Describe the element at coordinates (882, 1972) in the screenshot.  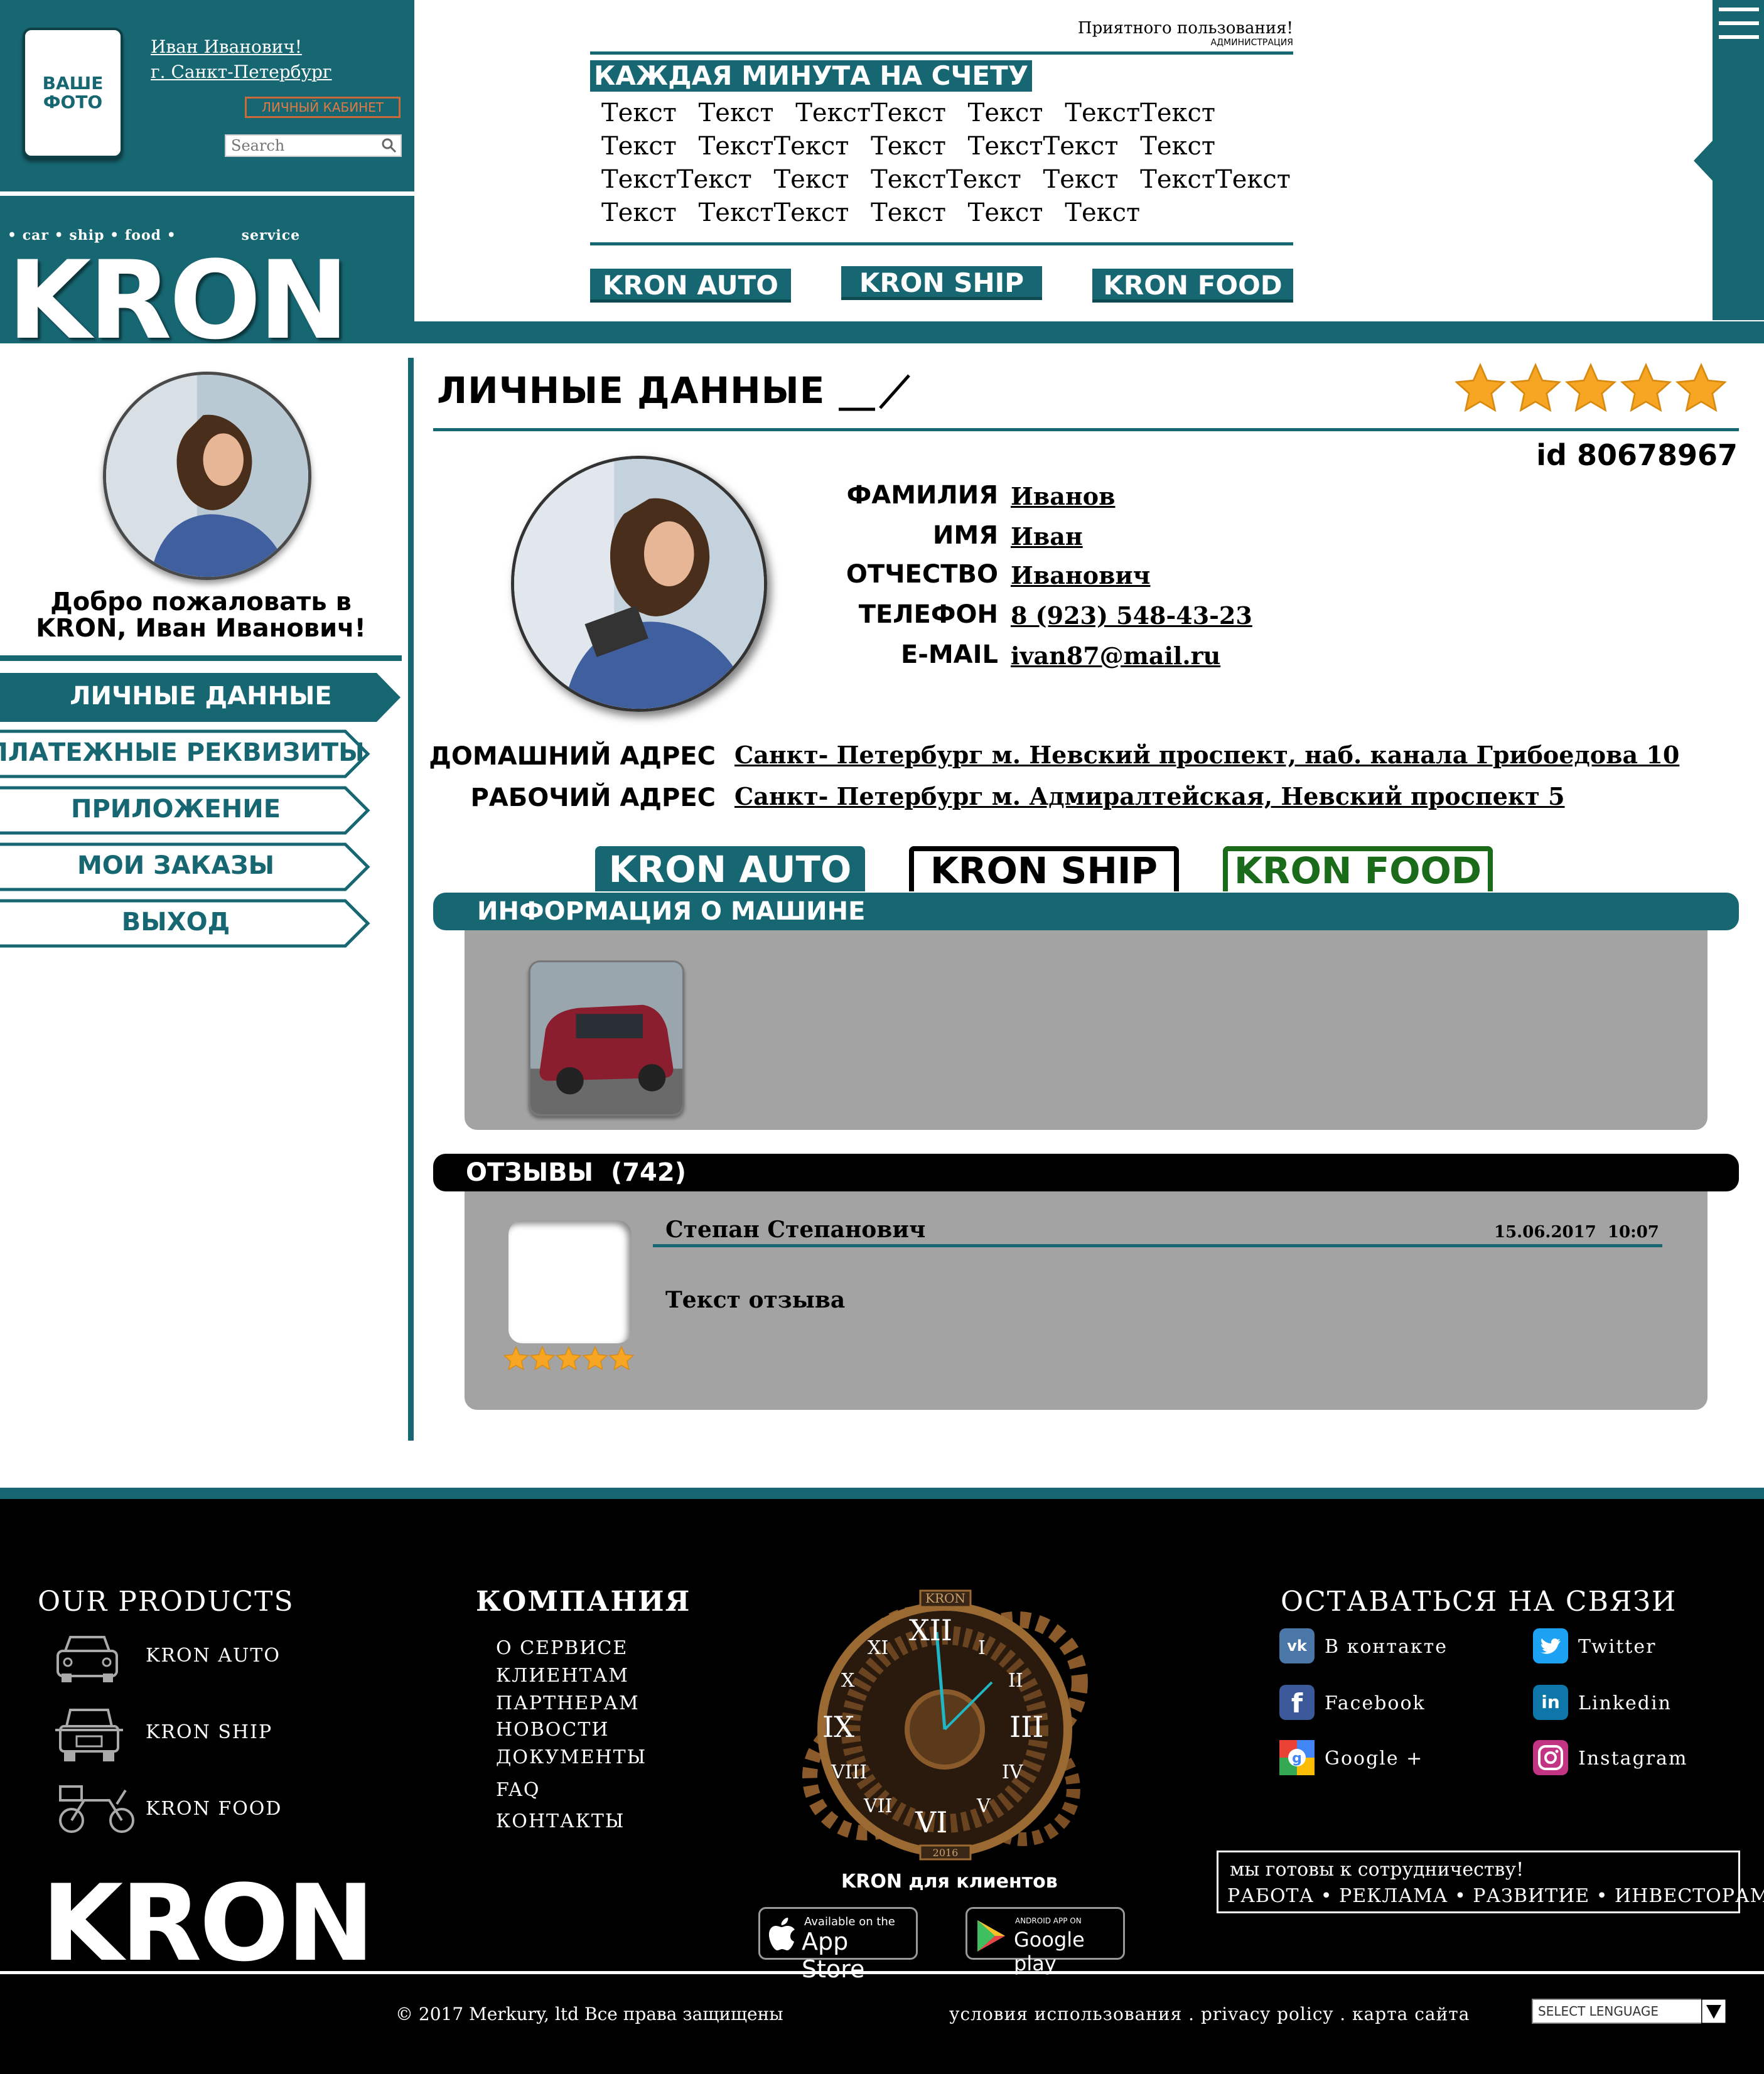
I see `footer-divider` at that location.